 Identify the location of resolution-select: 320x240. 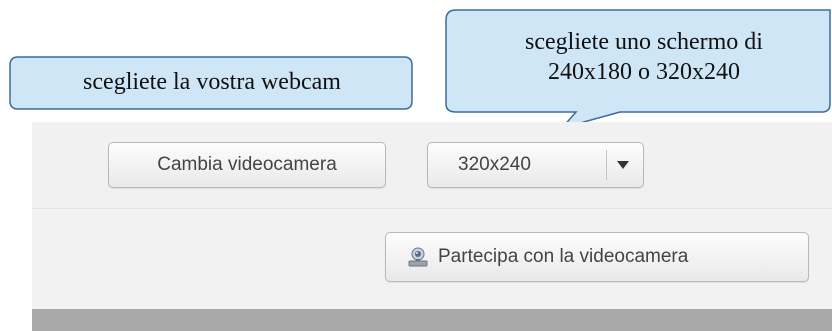
(535, 165).